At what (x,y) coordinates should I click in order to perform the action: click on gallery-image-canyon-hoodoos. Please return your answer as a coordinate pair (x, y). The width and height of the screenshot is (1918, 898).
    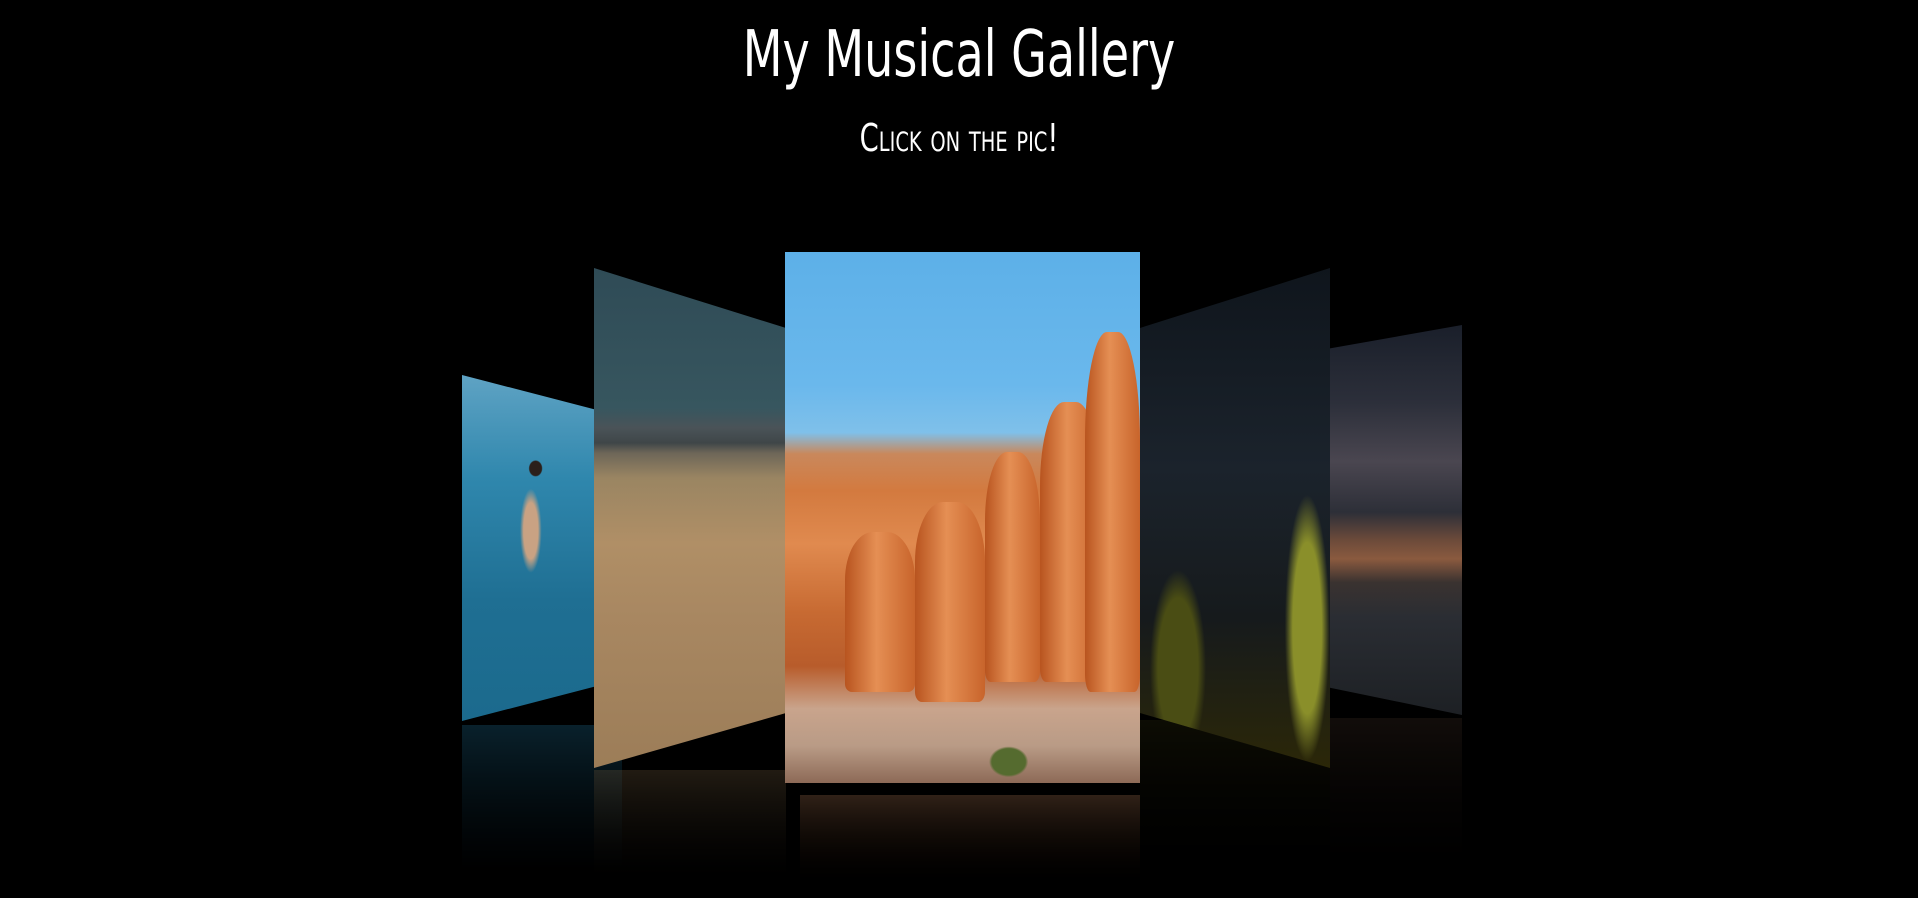
    Looking at the image, I should click on (962, 517).